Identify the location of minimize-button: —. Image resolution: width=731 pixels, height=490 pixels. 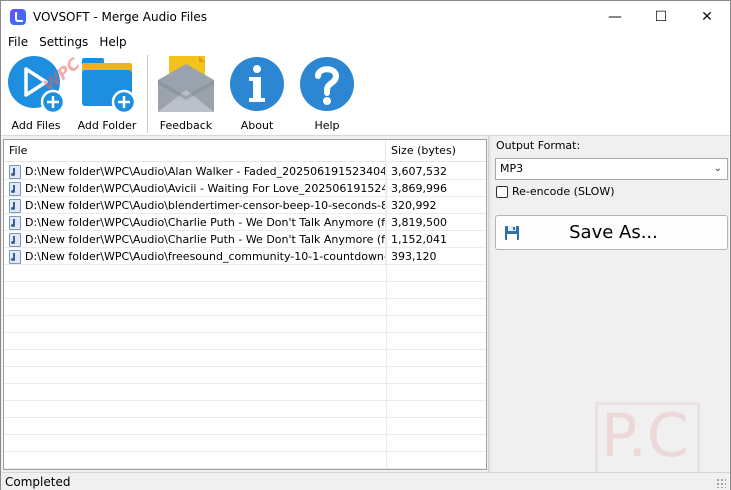
(615, 16).